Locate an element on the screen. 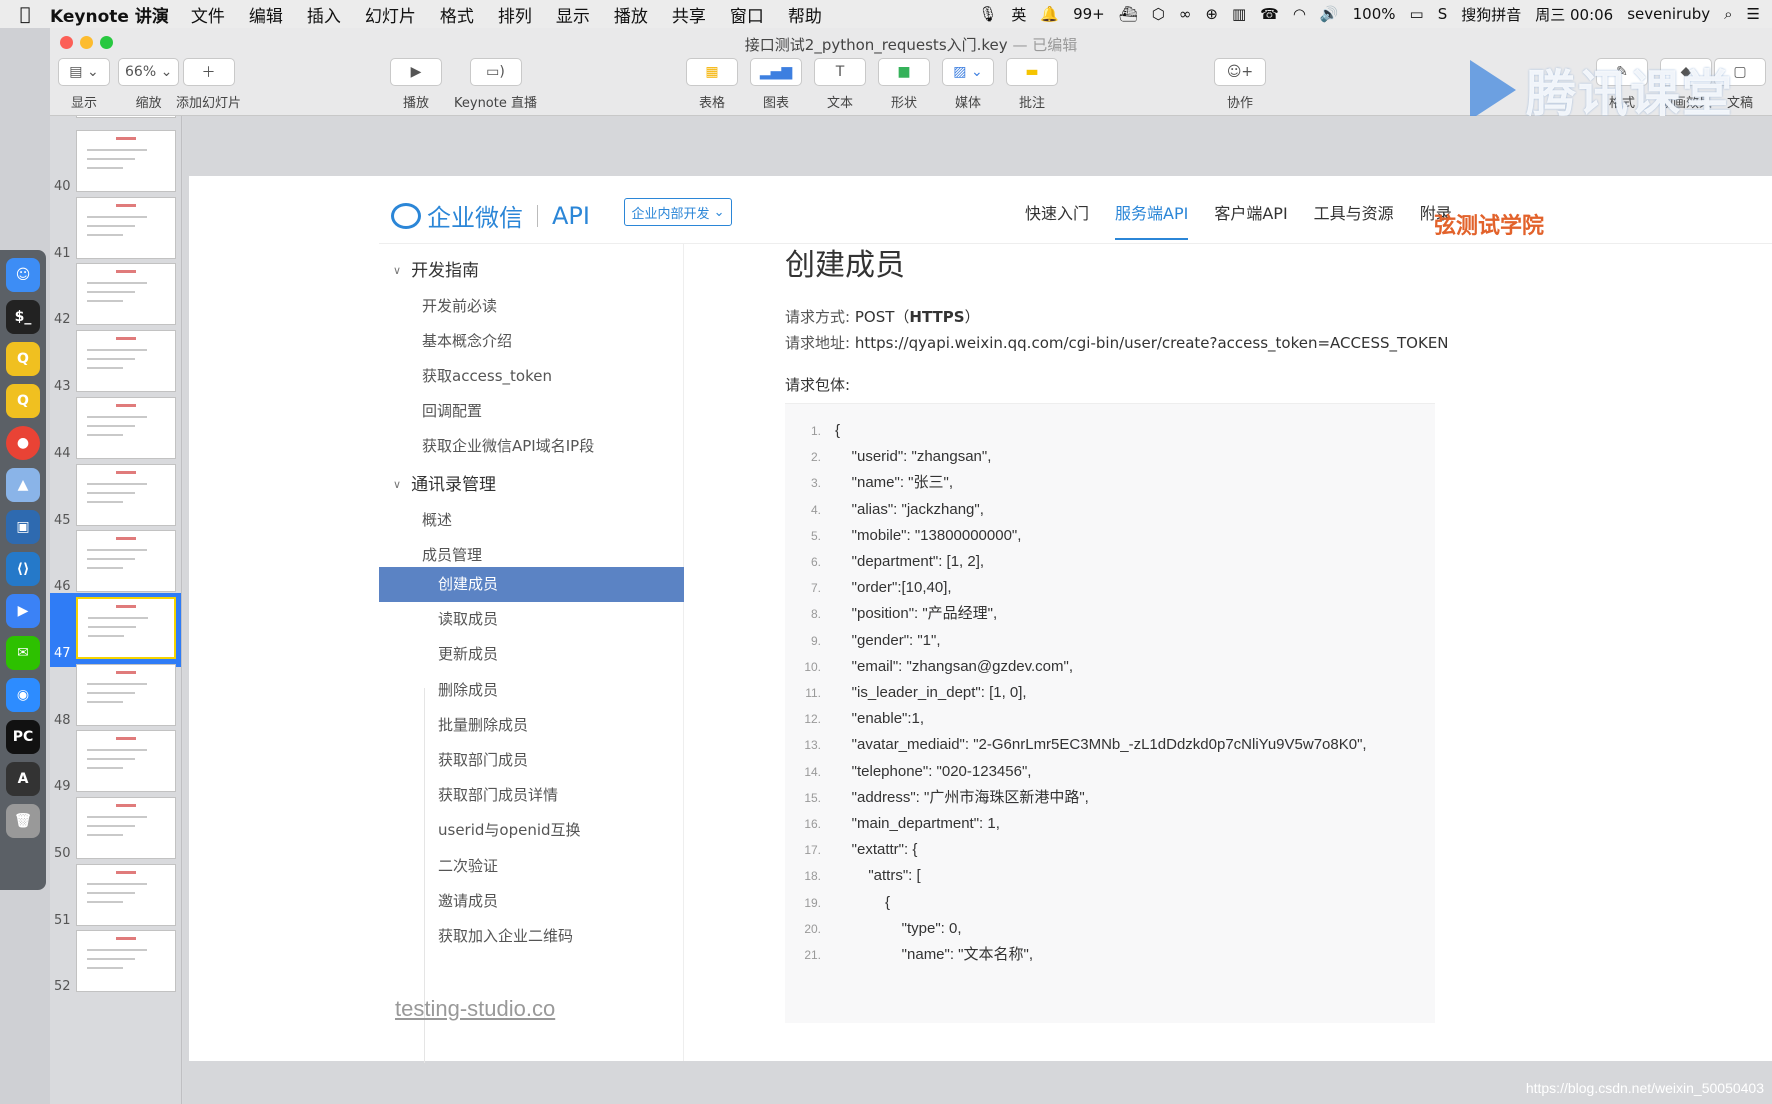  slide-thumb: 47 is located at coordinates (115, 629).